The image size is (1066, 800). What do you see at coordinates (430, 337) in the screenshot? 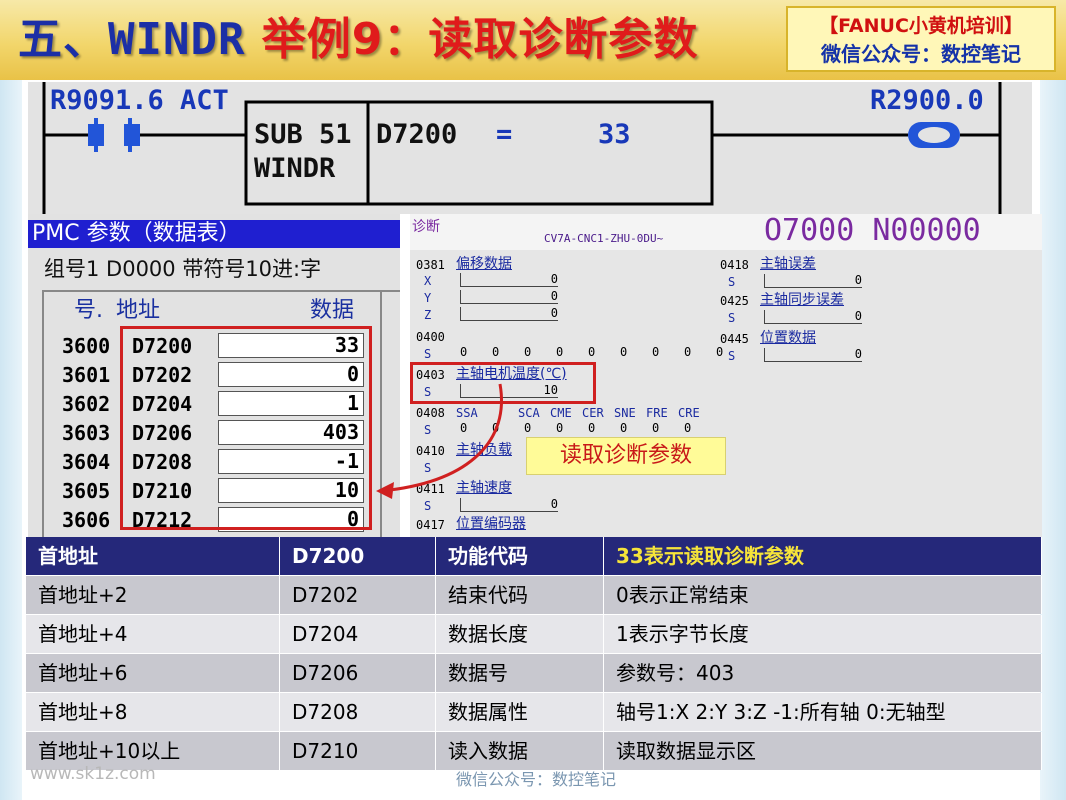
I see `diag-num-0400: 0400` at bounding box center [430, 337].